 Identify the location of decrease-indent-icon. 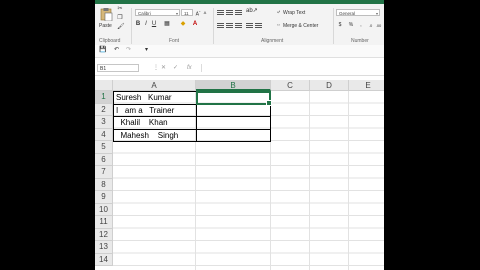
(249, 26).